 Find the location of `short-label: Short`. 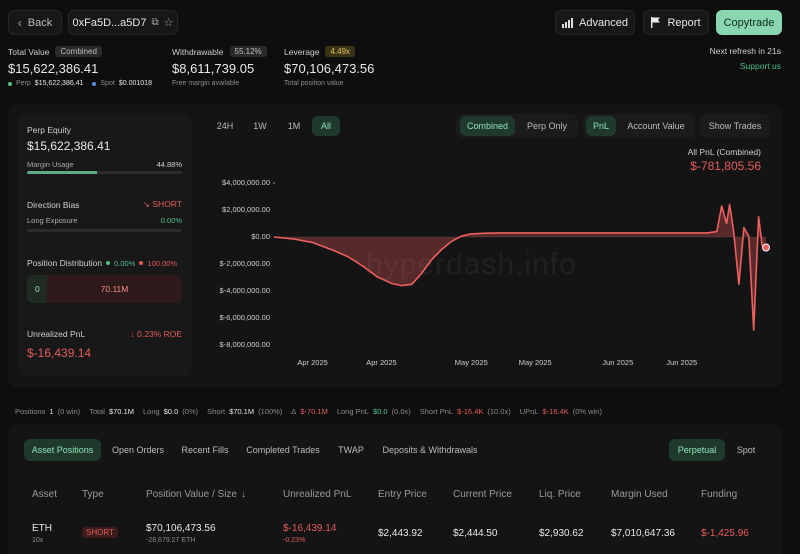

short-label: Short is located at coordinates (216, 411).